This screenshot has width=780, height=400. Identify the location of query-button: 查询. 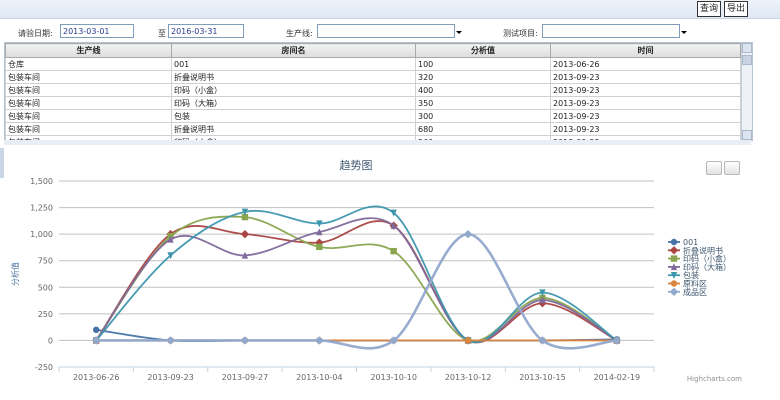
(709, 9).